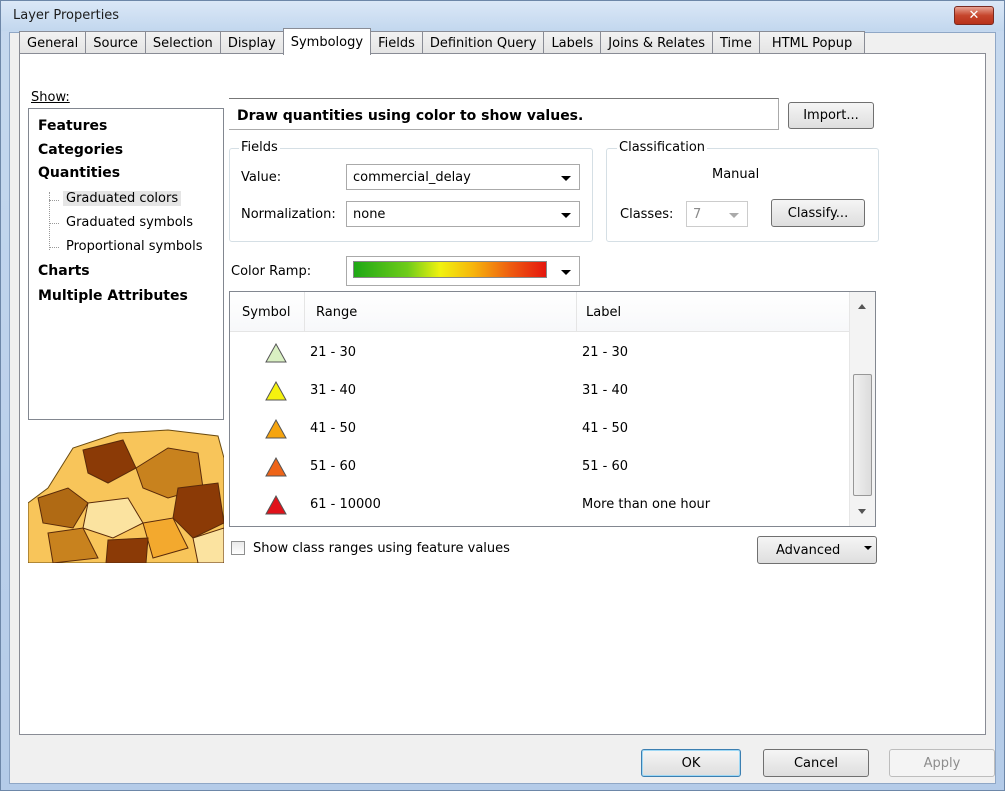 This screenshot has height=791, width=1005. What do you see at coordinates (662, 147) in the screenshot?
I see `classification-group-title: Classification` at bounding box center [662, 147].